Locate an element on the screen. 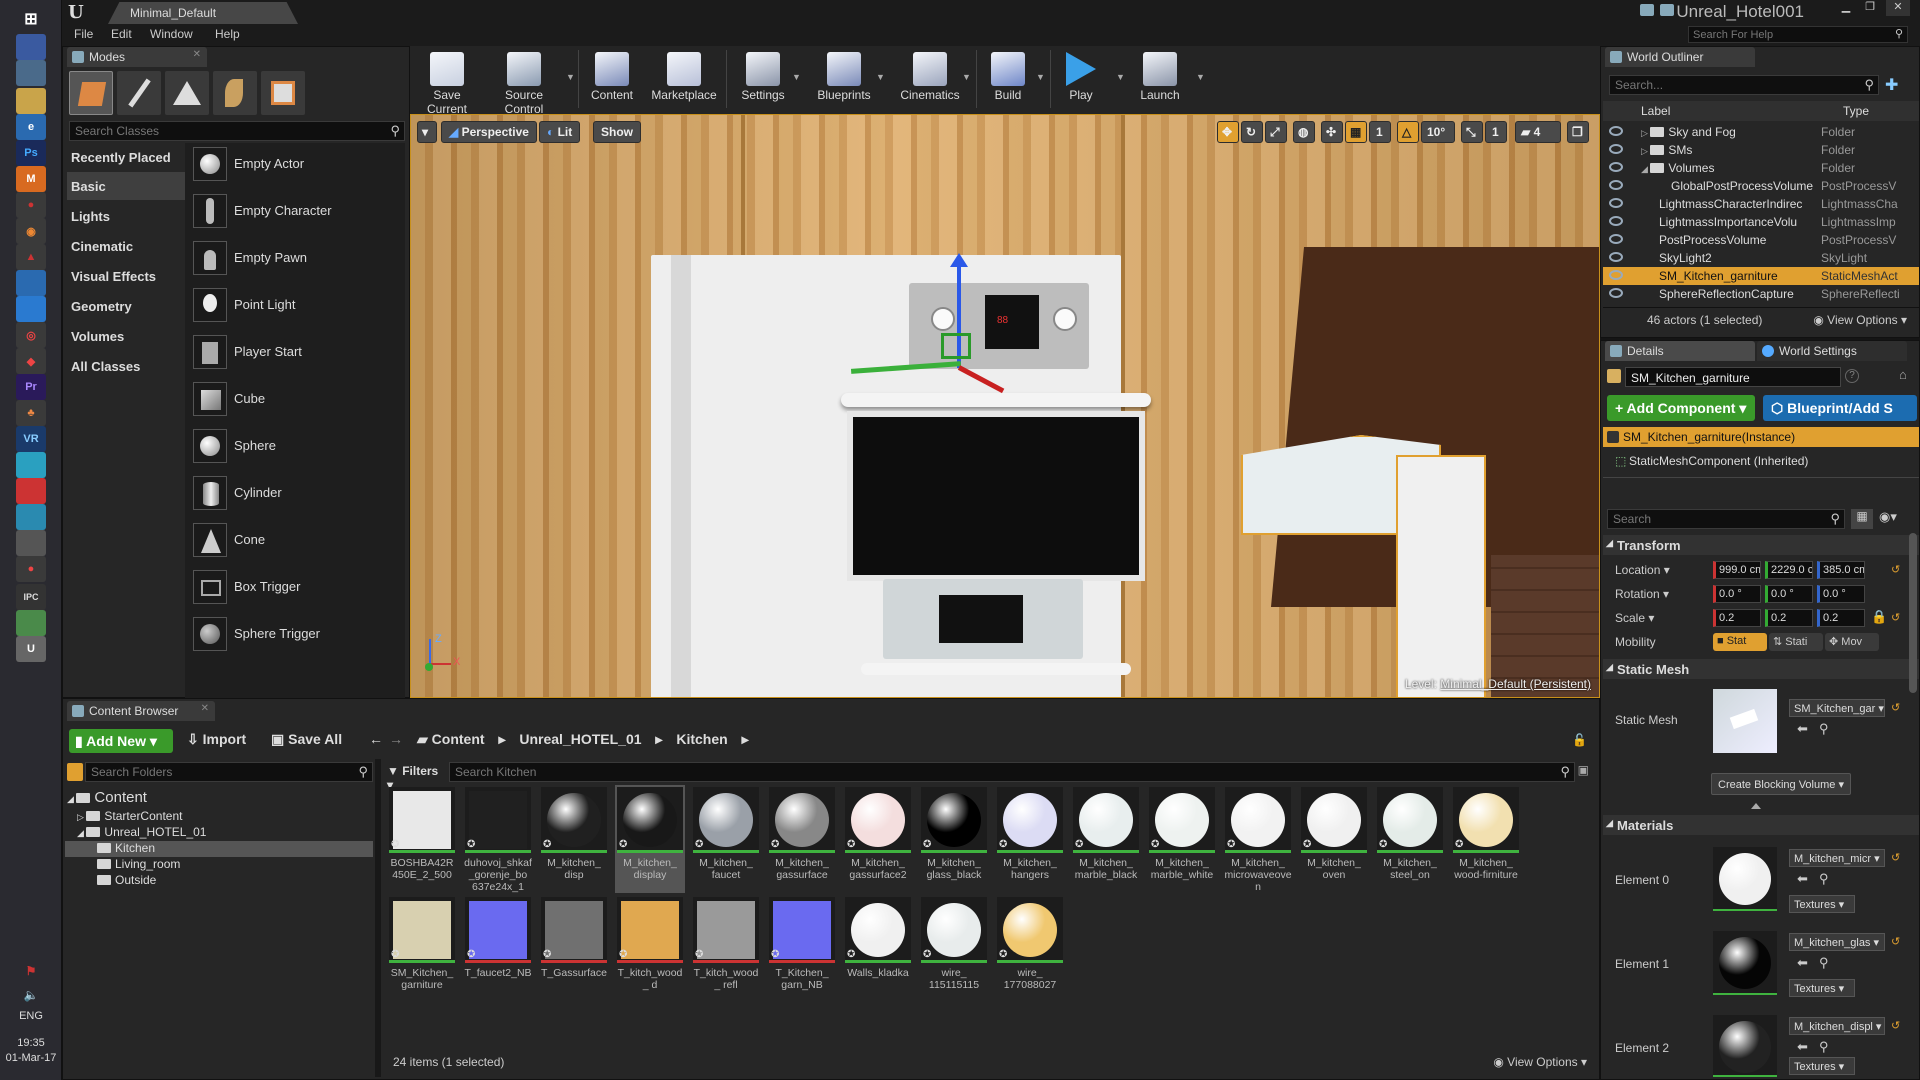 The width and height of the screenshot is (1920, 1080). world-settings-tab: World Settings is located at coordinates (1832, 351).